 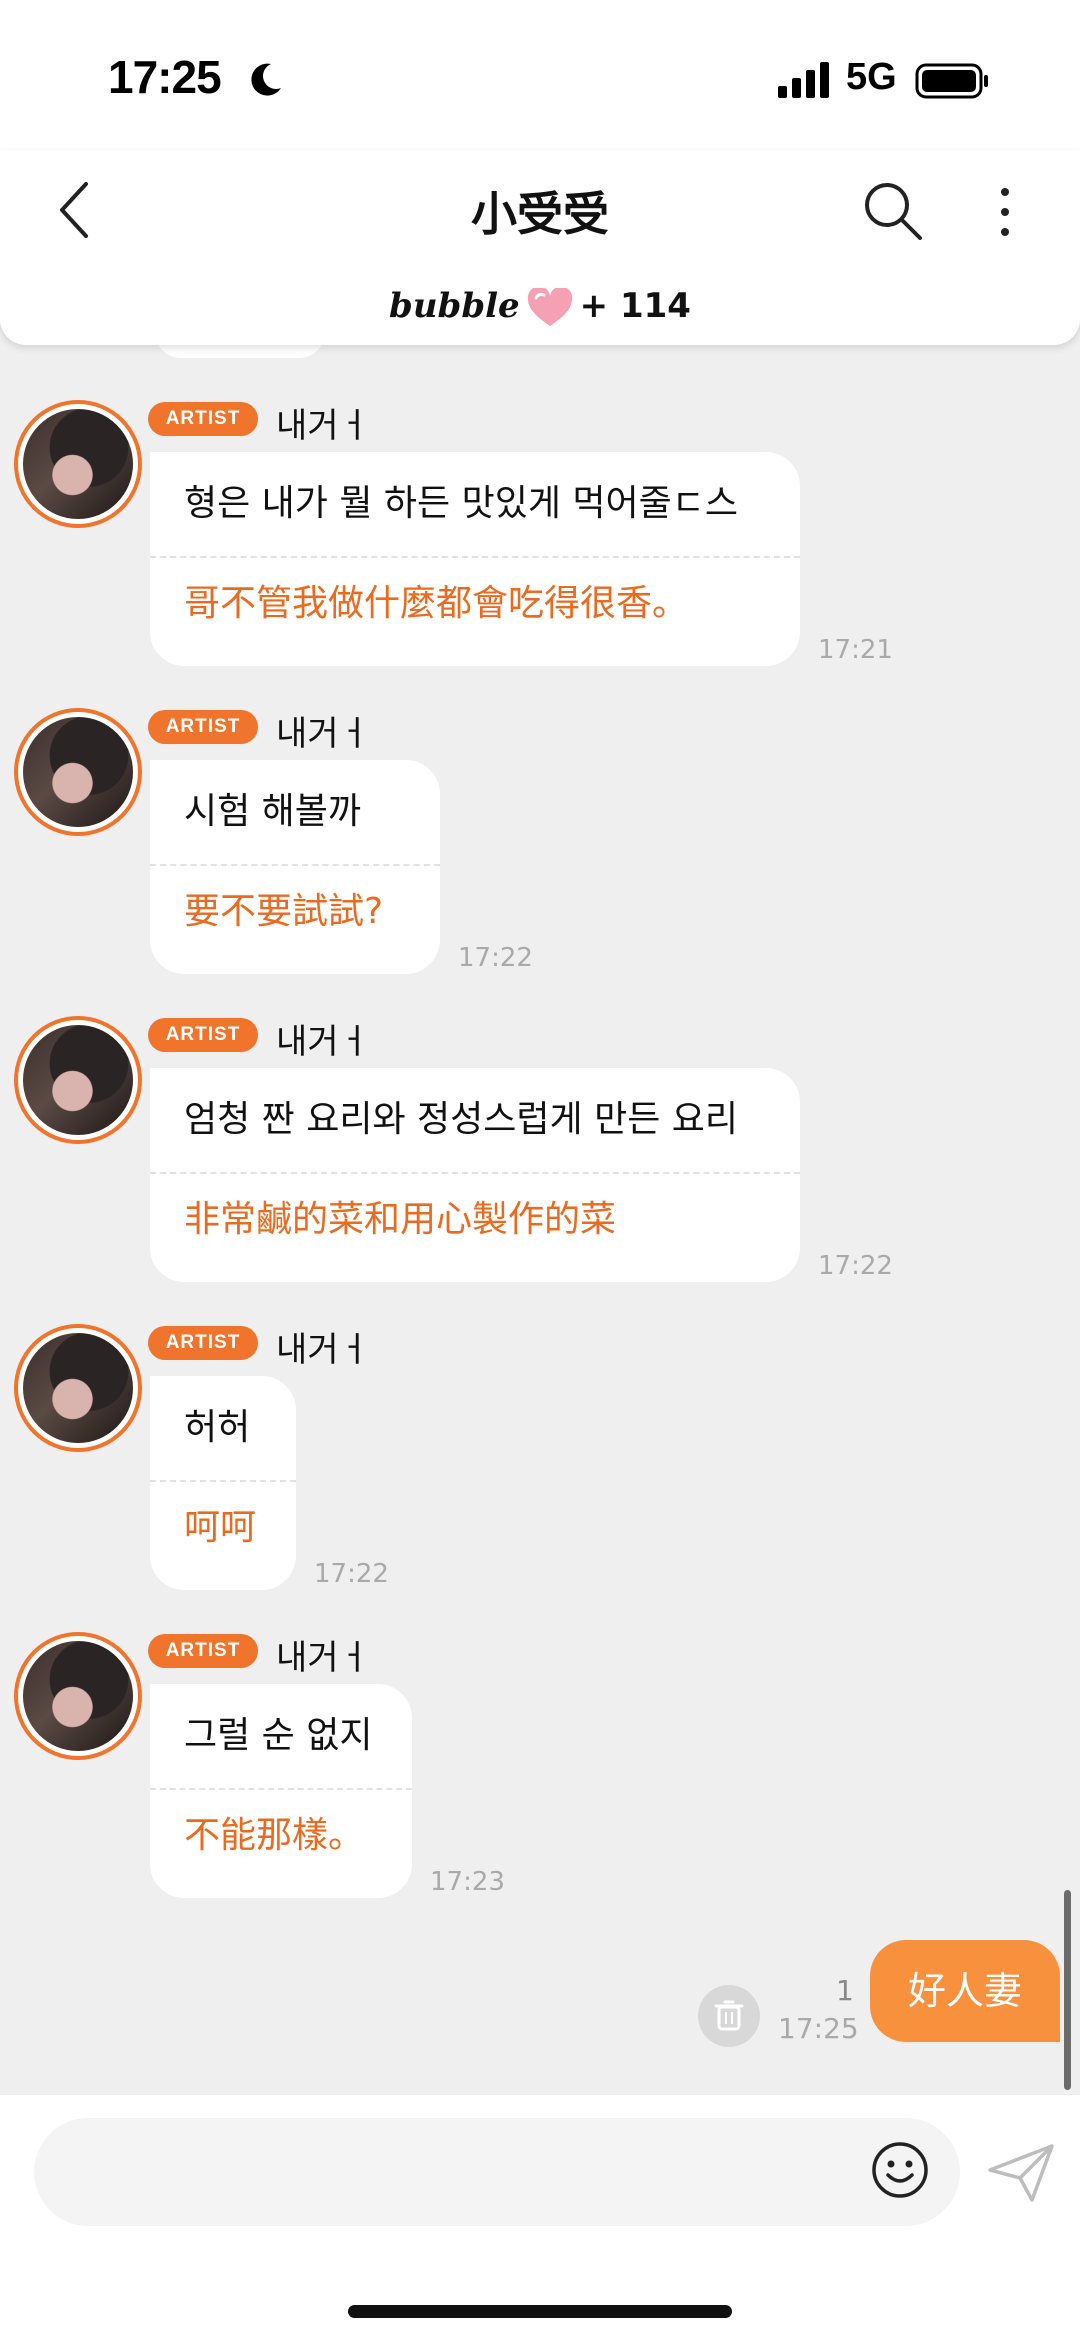 What do you see at coordinates (165, 77) in the screenshot?
I see `status-time: 17:25` at bounding box center [165, 77].